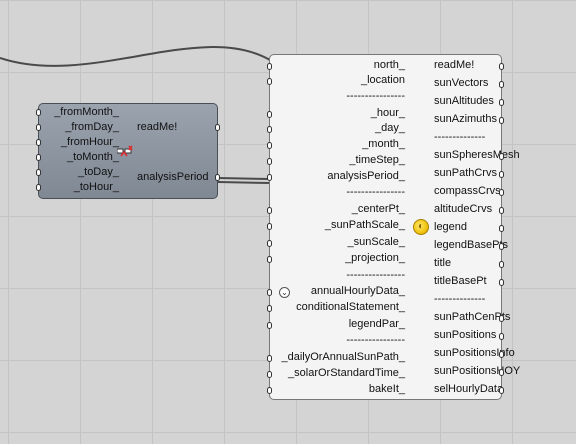  Describe the element at coordinates (82, 187) in the screenshot. I see `input-toHour: _toHour_` at that location.